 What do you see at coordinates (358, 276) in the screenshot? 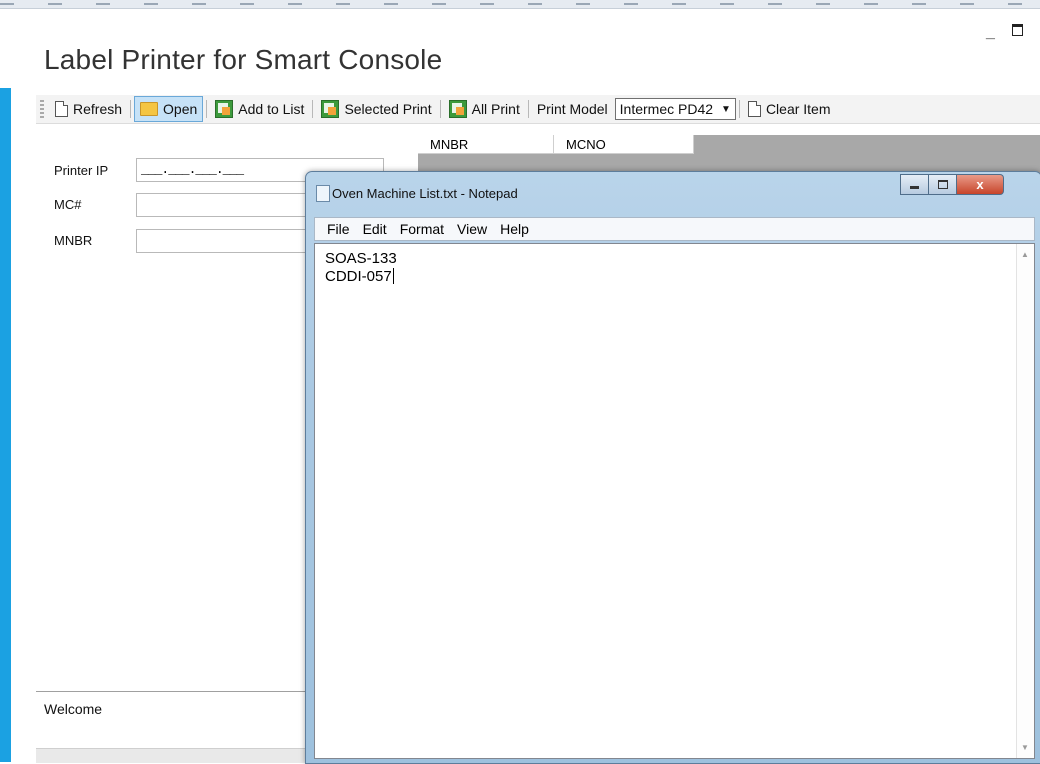
I see `text-line: CDDI-057` at bounding box center [358, 276].